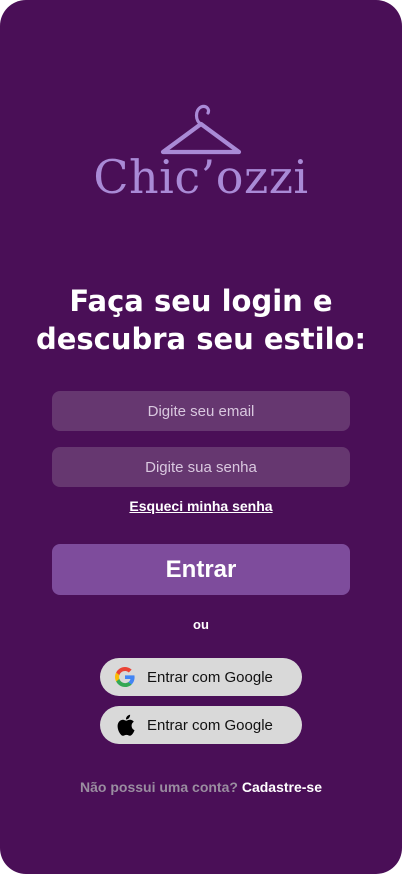 Image resolution: width=402 pixels, height=874 pixels. What do you see at coordinates (159, 787) in the screenshot?
I see `signup-question: Não possui uma conta?` at bounding box center [159, 787].